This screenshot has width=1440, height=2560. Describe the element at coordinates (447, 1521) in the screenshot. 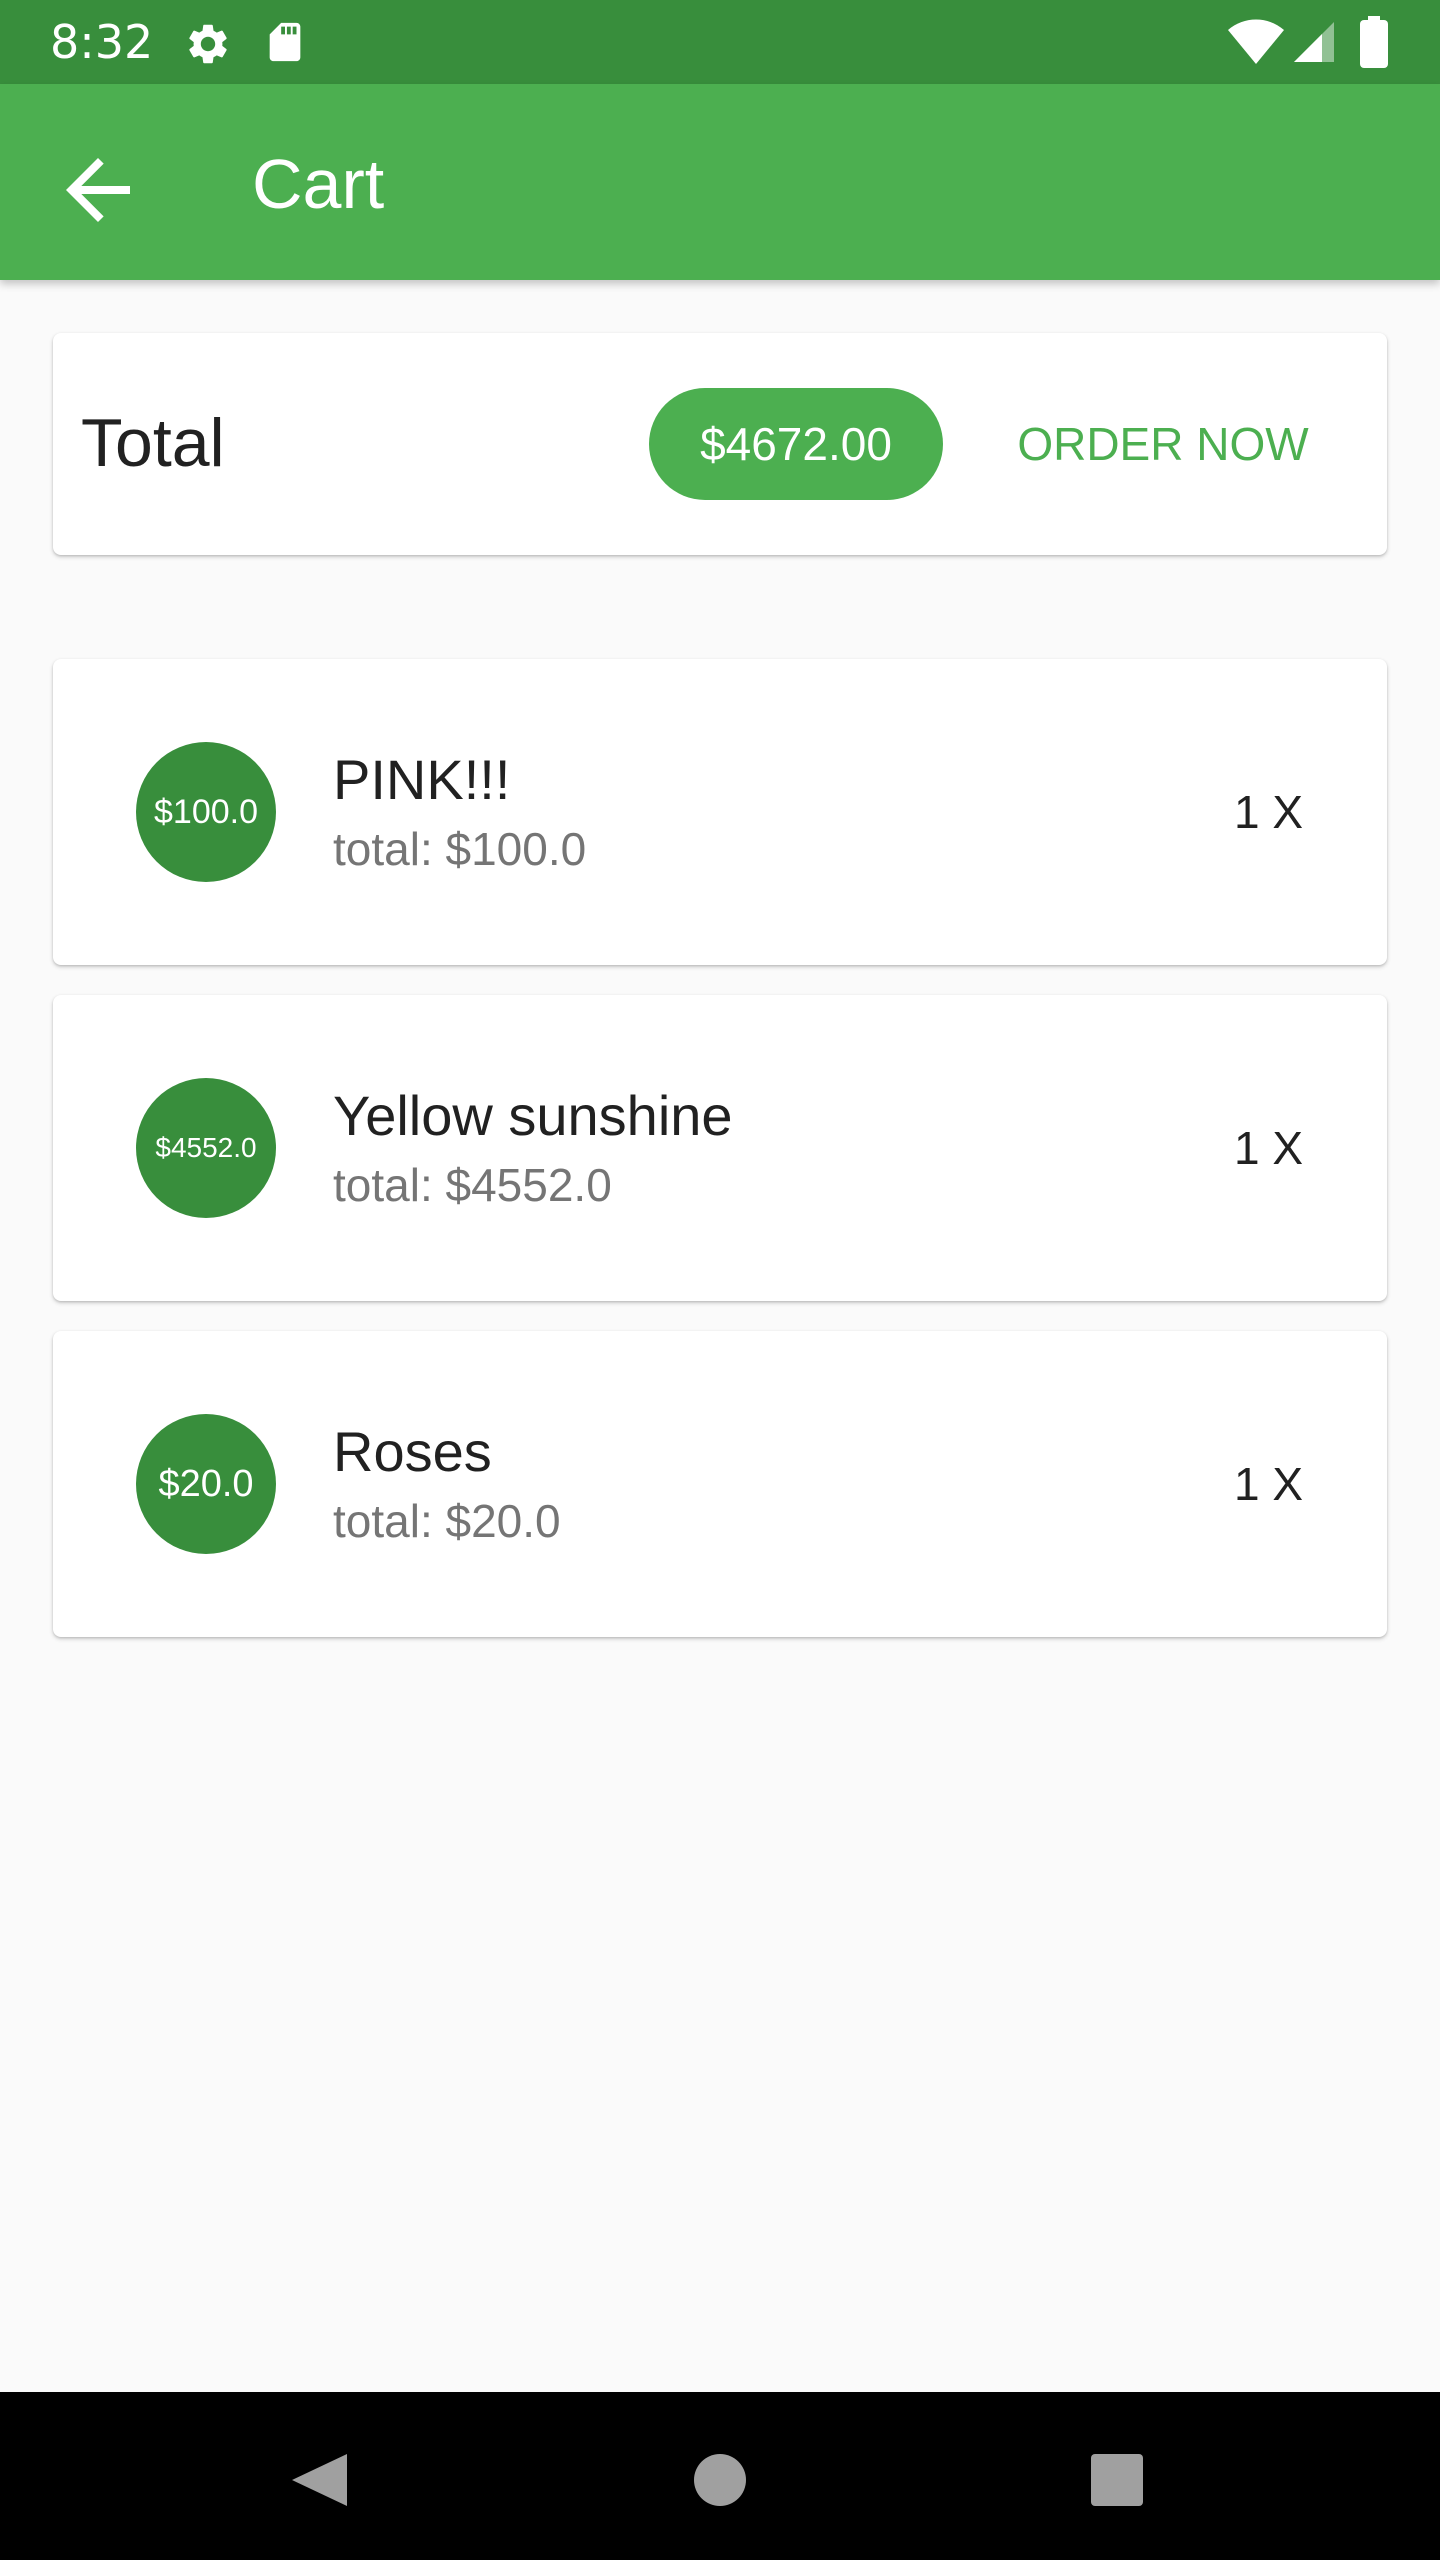

I see `item-total: total: $20.0` at that location.